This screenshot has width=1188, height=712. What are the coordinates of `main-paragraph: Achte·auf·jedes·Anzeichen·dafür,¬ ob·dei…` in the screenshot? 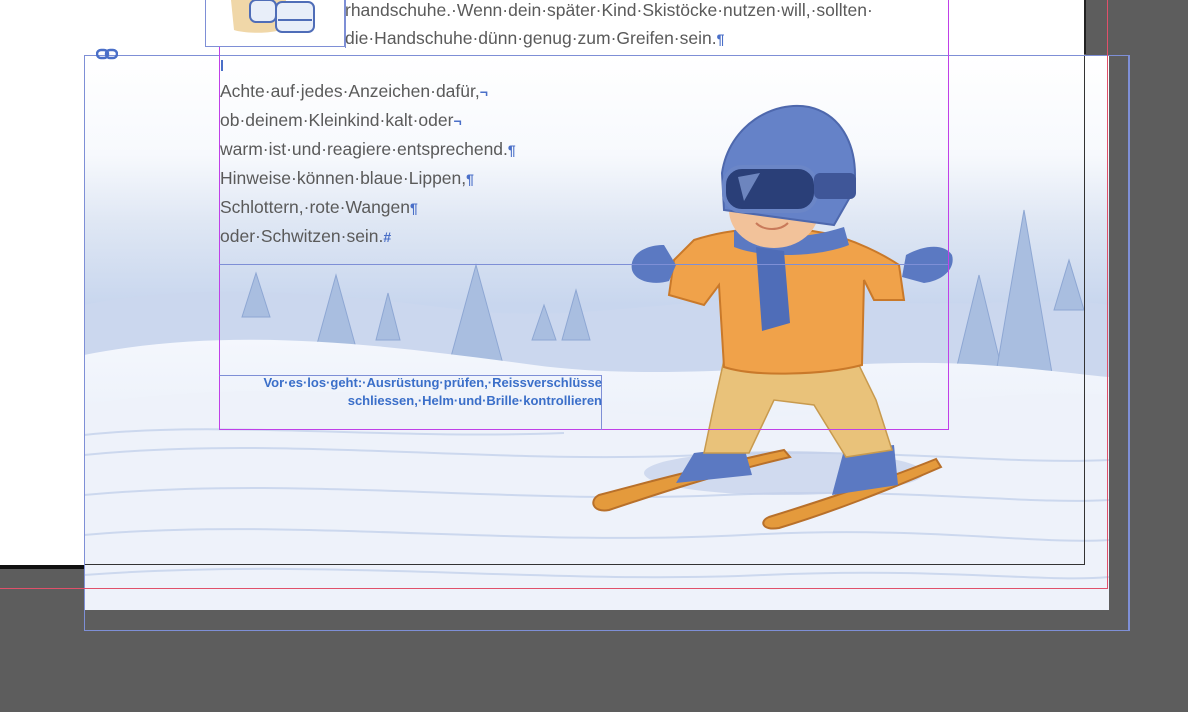 It's located at (368, 164).